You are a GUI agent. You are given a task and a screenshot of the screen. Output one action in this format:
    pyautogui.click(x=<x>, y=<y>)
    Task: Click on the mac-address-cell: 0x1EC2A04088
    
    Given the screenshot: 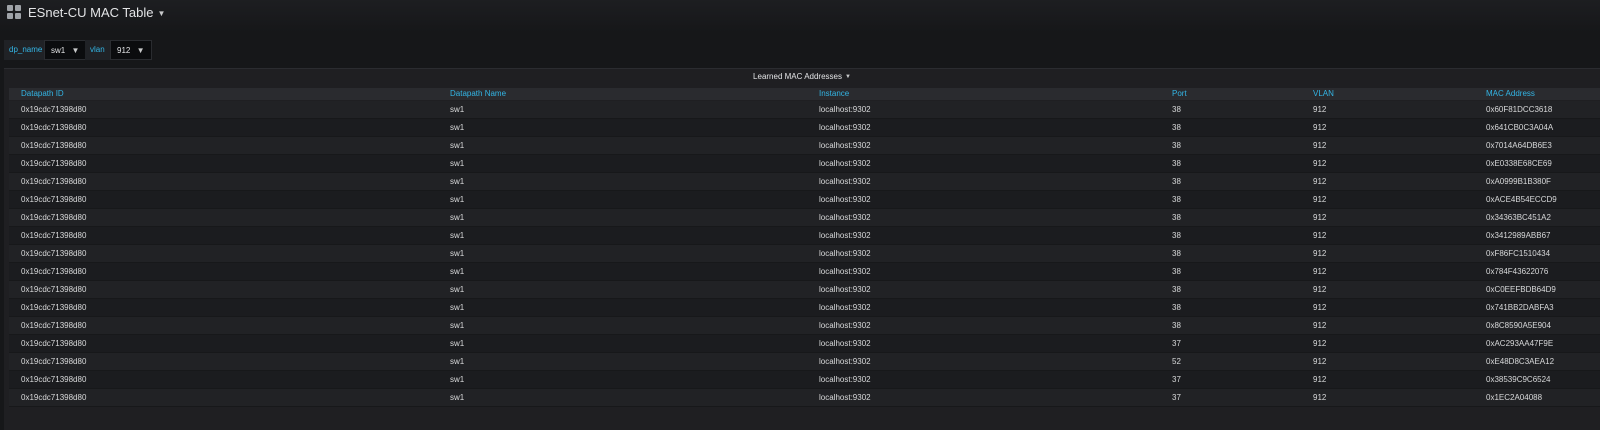 What is the action you would take?
    pyautogui.click(x=1514, y=397)
    